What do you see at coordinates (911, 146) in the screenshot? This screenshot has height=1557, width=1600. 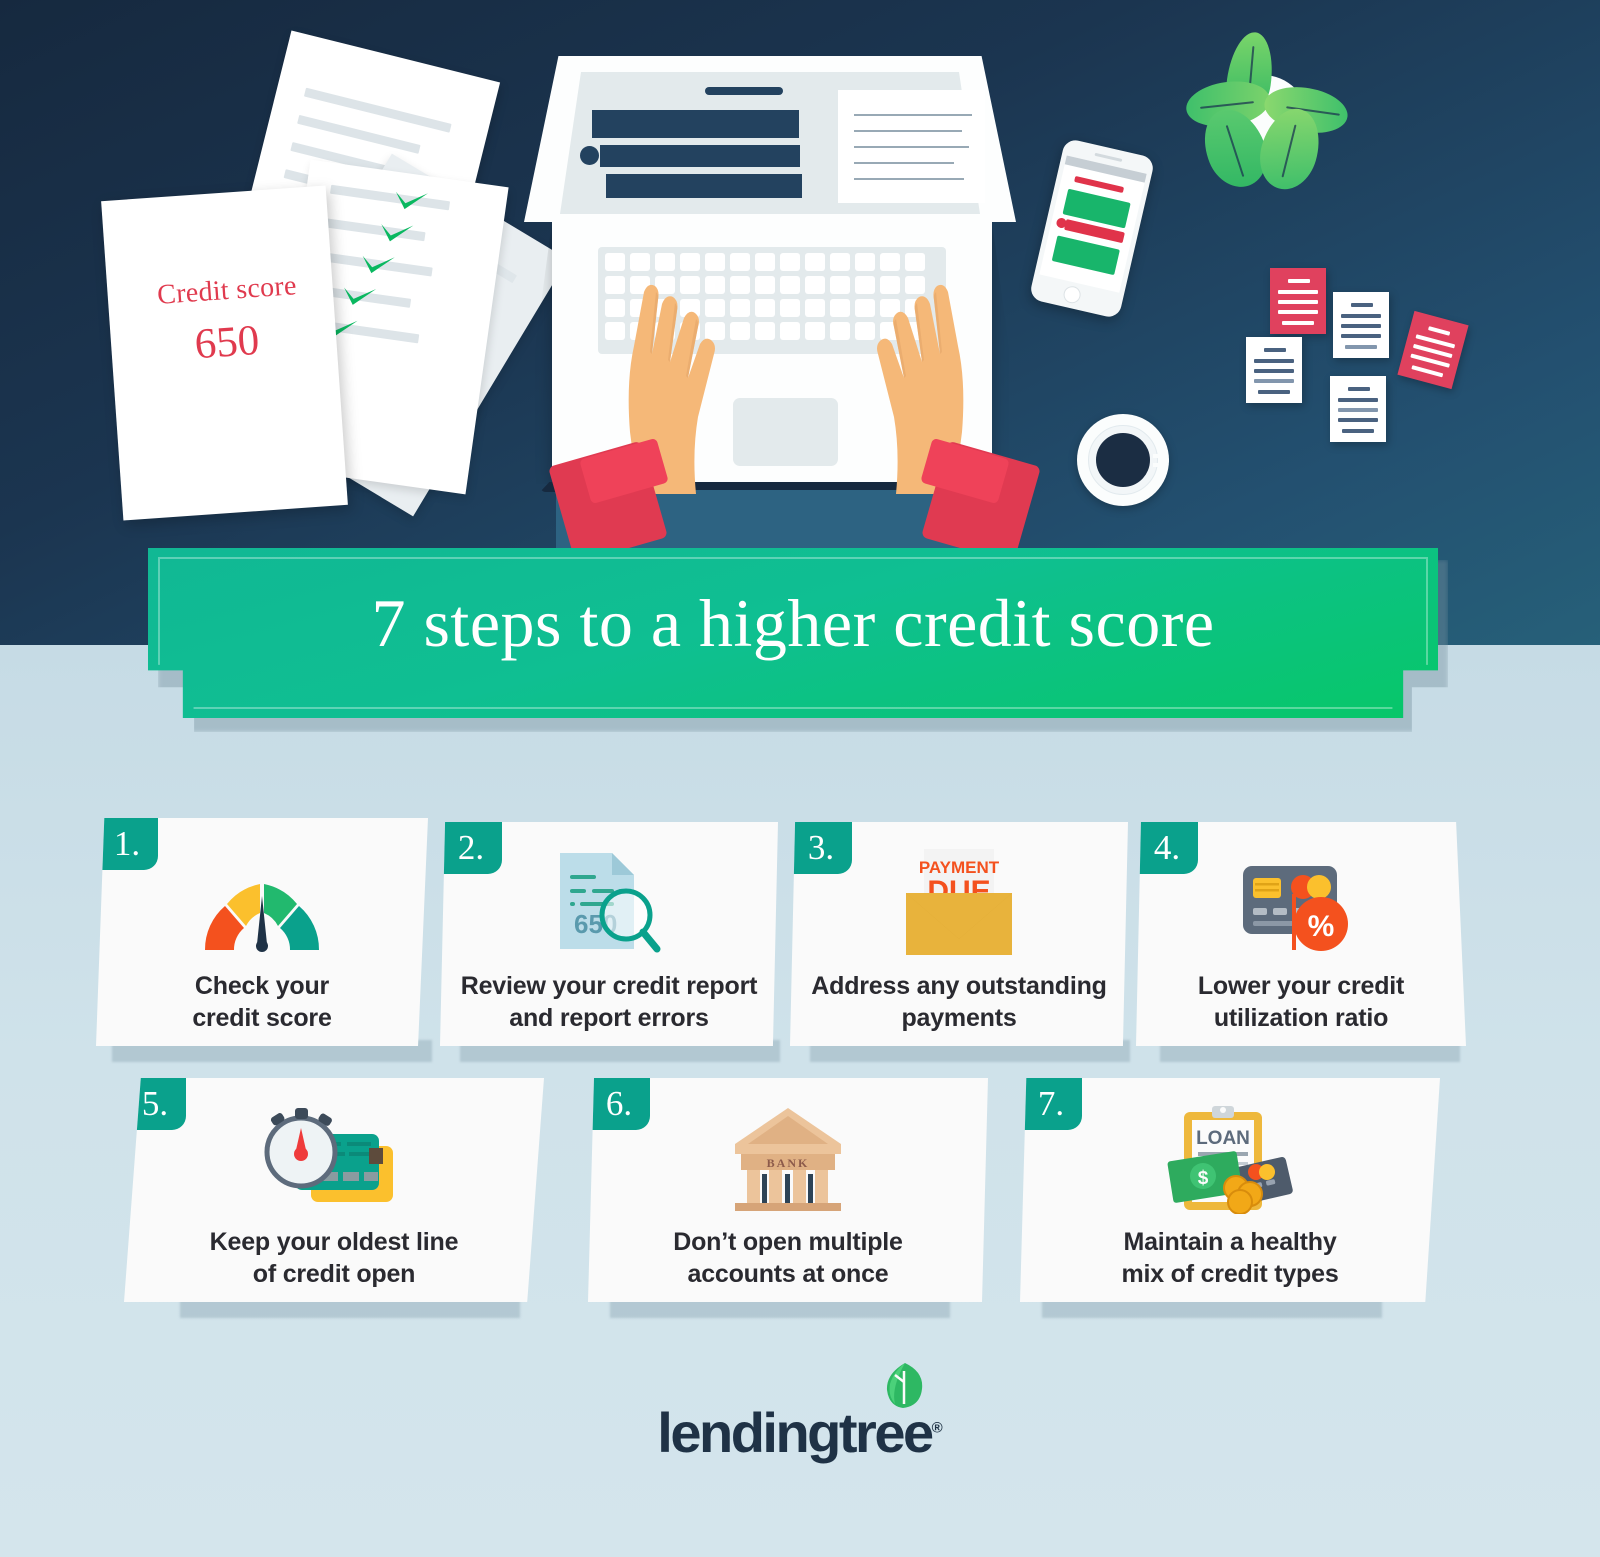 I see `screen-document-panel` at bounding box center [911, 146].